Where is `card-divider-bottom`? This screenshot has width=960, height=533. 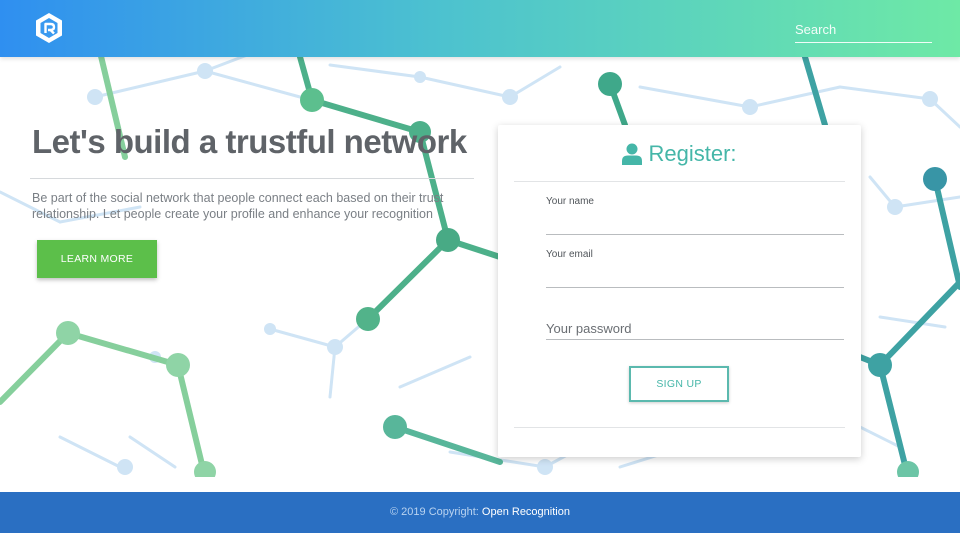
card-divider-bottom is located at coordinates (679, 427).